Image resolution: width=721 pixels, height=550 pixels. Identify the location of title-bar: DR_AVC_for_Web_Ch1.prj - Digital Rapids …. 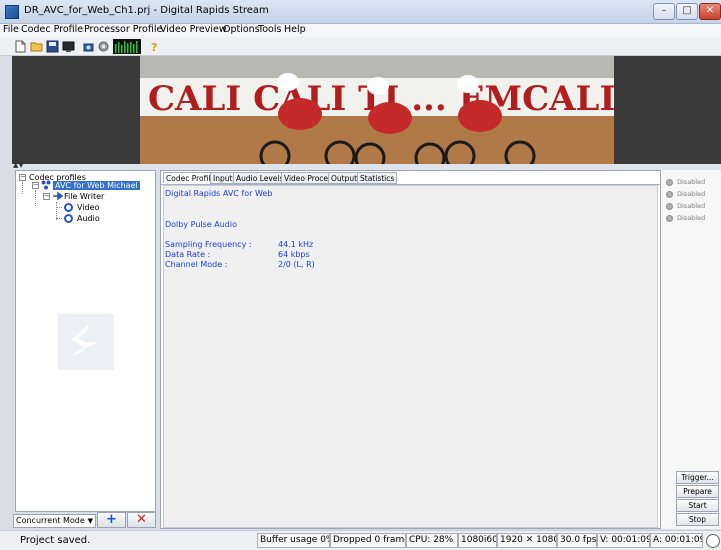
(360, 12).